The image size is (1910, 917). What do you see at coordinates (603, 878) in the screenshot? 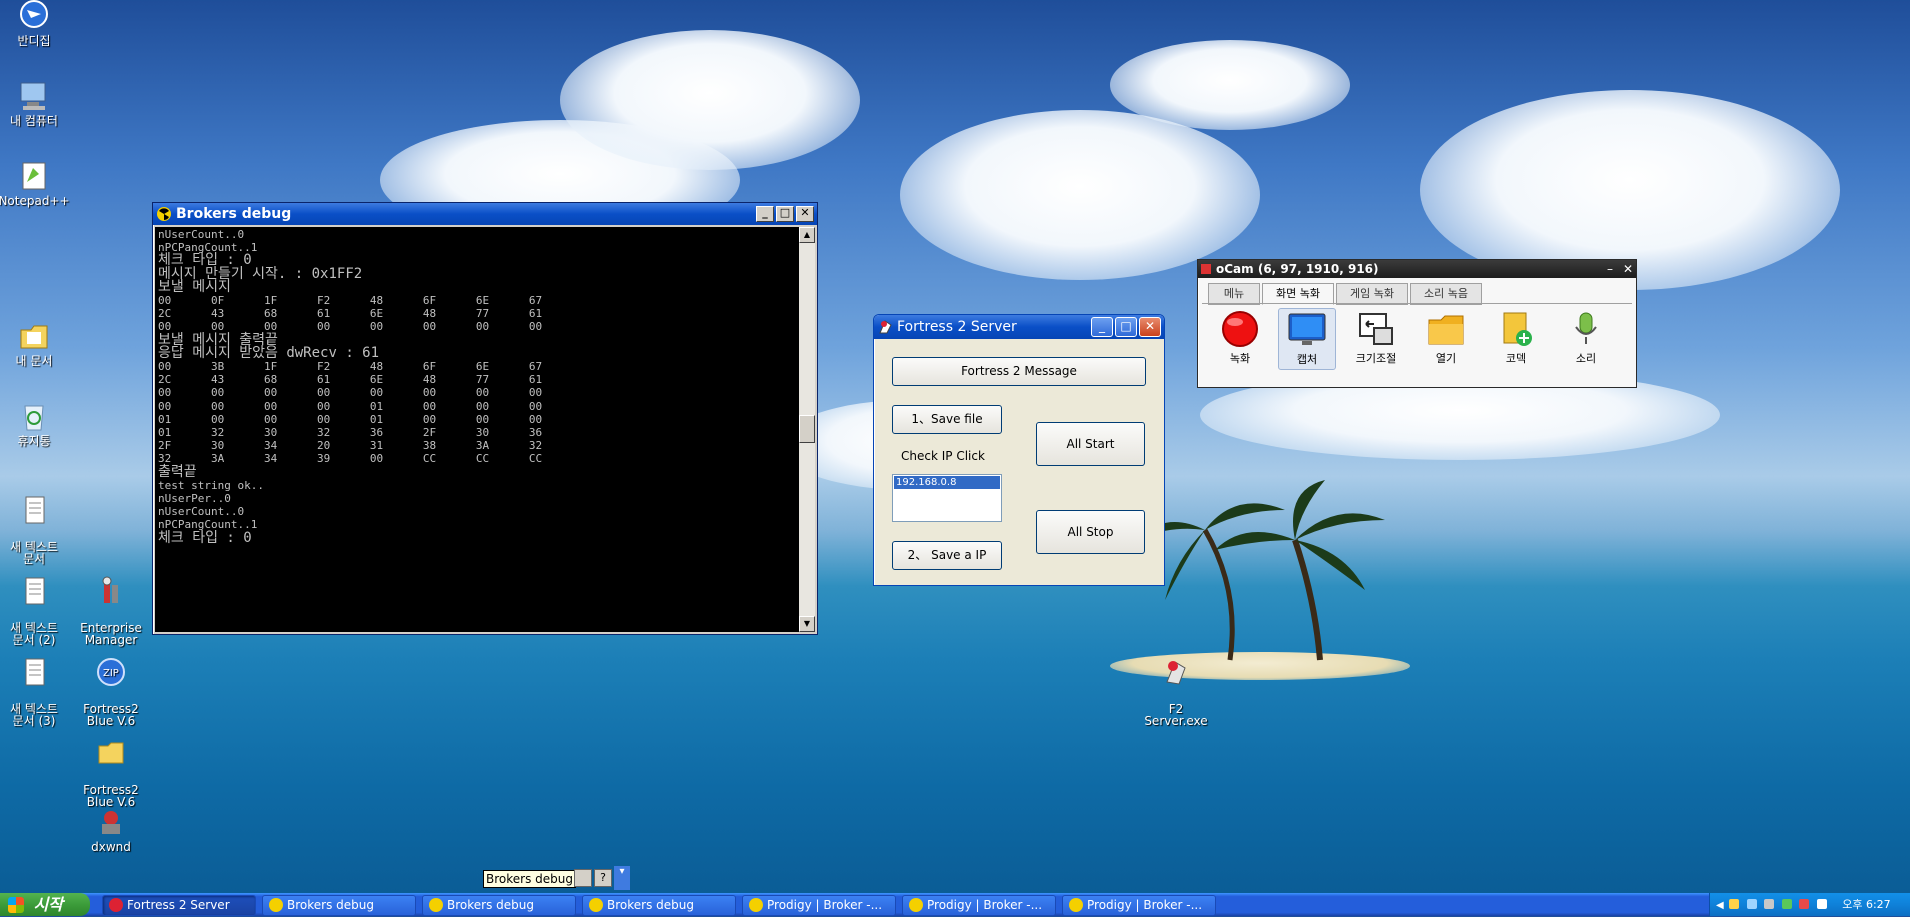
I see `help-icon: ?` at bounding box center [603, 878].